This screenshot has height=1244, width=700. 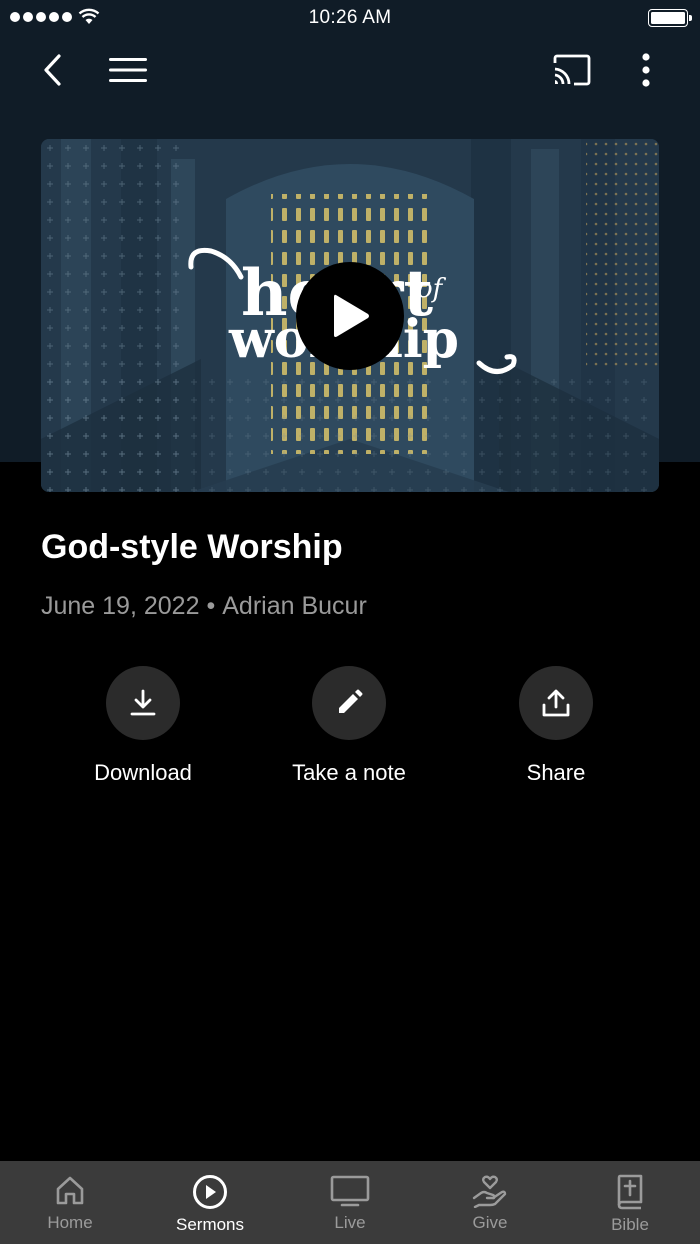 I want to click on tab-give: Give, so click(x=490, y=1202).